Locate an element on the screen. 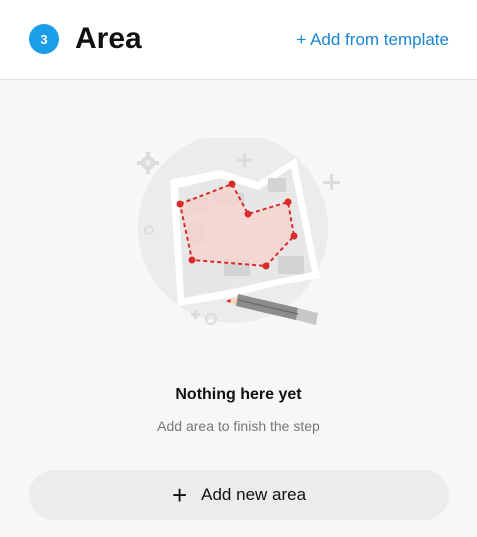 Image resolution: width=477 pixels, height=537 pixels. add-new-area-button: + Add new area is located at coordinates (239, 495).